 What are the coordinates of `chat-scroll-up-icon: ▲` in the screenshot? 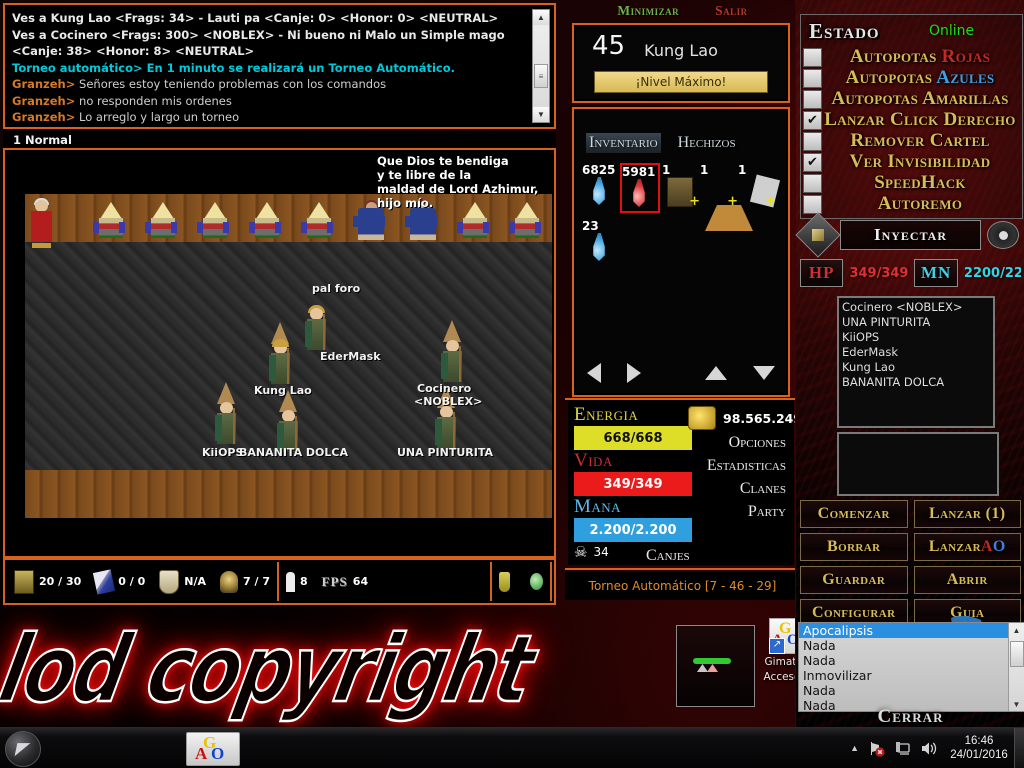 It's located at (541, 17).